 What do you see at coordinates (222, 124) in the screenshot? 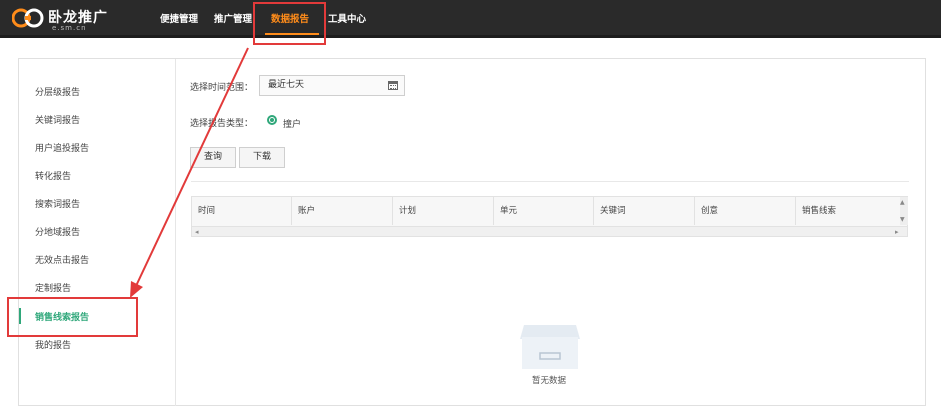
I see `report-type-label: 选择报告类型：` at bounding box center [222, 124].